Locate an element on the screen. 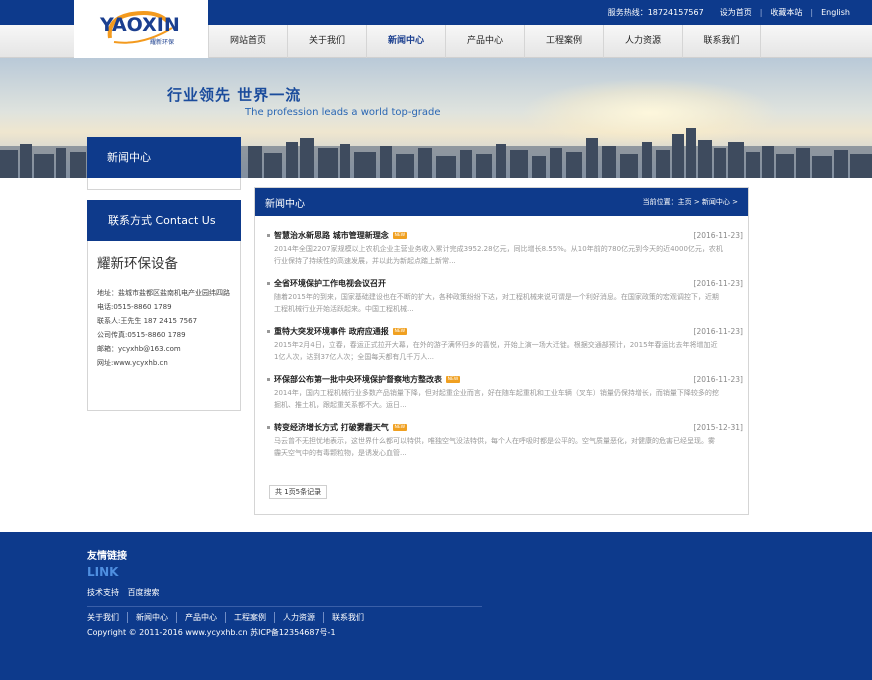  nav-item-news: 新闻中心 is located at coordinates (405, 41).